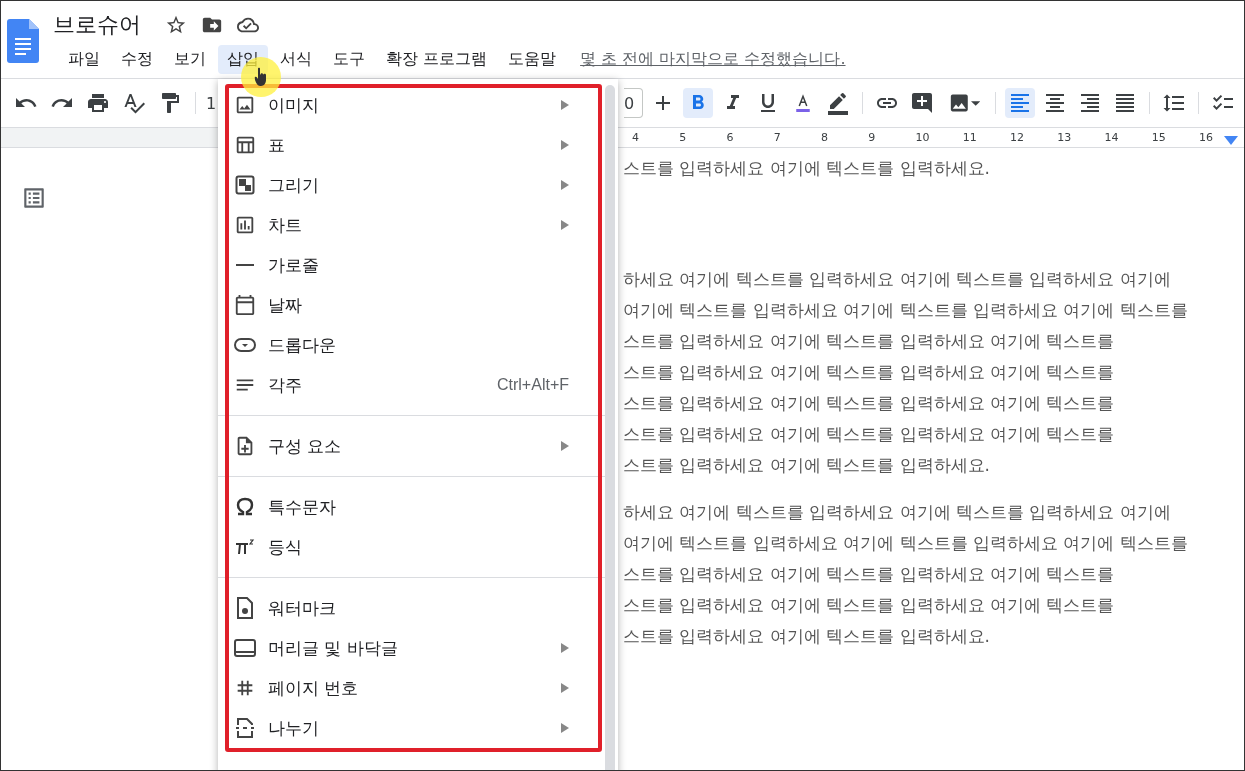  Describe the element at coordinates (713, 59) in the screenshot. I see `last-edit-link: 몇 초 전에 마지막으로 수정했습니다.` at that location.